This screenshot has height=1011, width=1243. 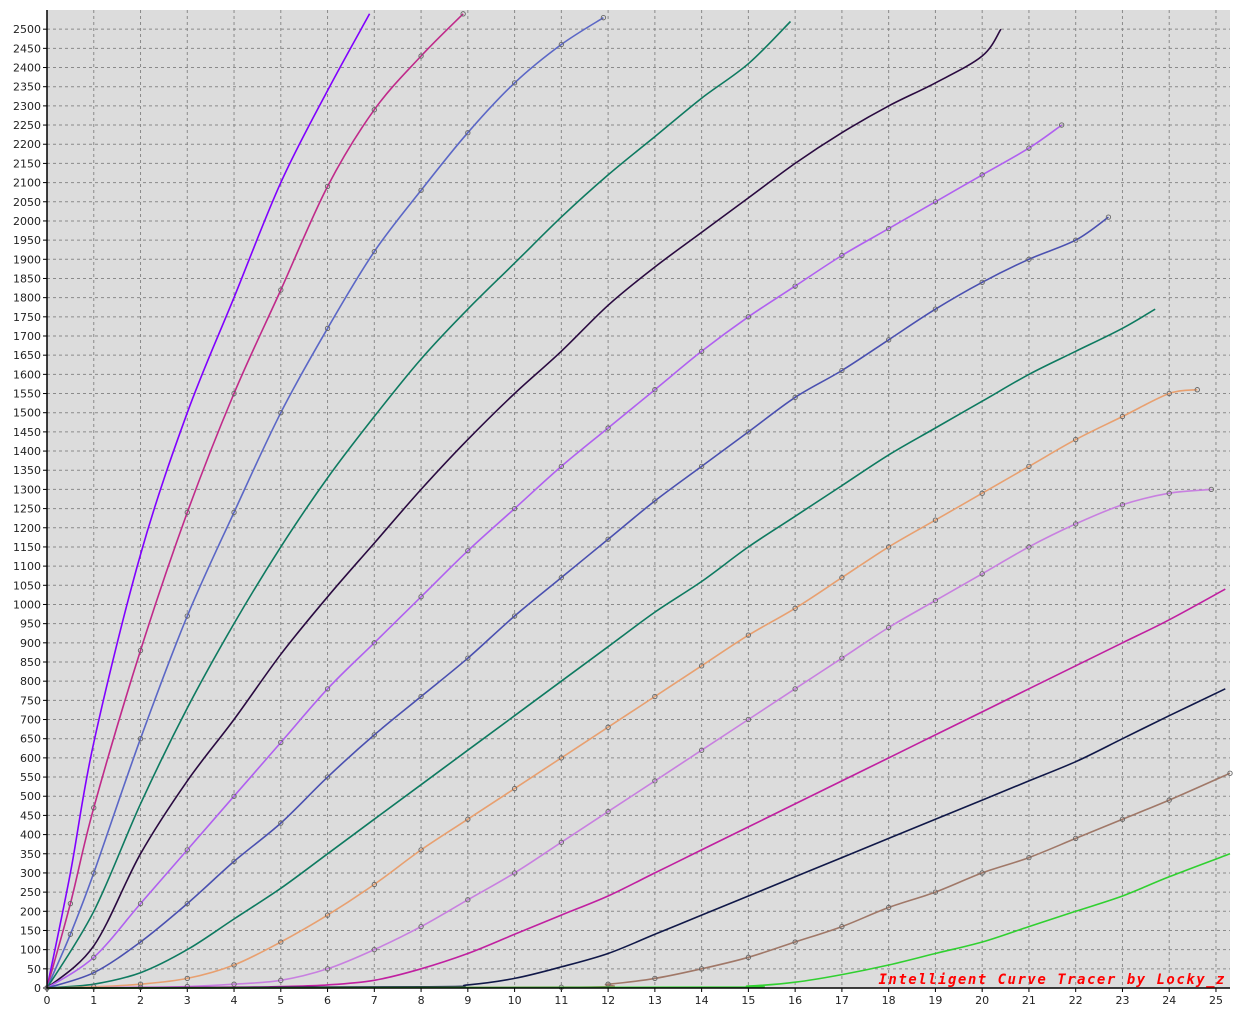 I want to click on x-tick-label: 8, so click(x=421, y=1000).